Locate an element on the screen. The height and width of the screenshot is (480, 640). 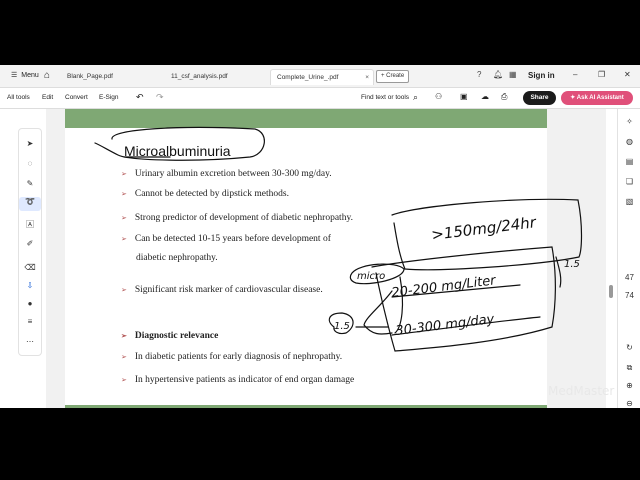
tab-blank-page: Blank_Page.pdf is located at coordinates (112, 76).